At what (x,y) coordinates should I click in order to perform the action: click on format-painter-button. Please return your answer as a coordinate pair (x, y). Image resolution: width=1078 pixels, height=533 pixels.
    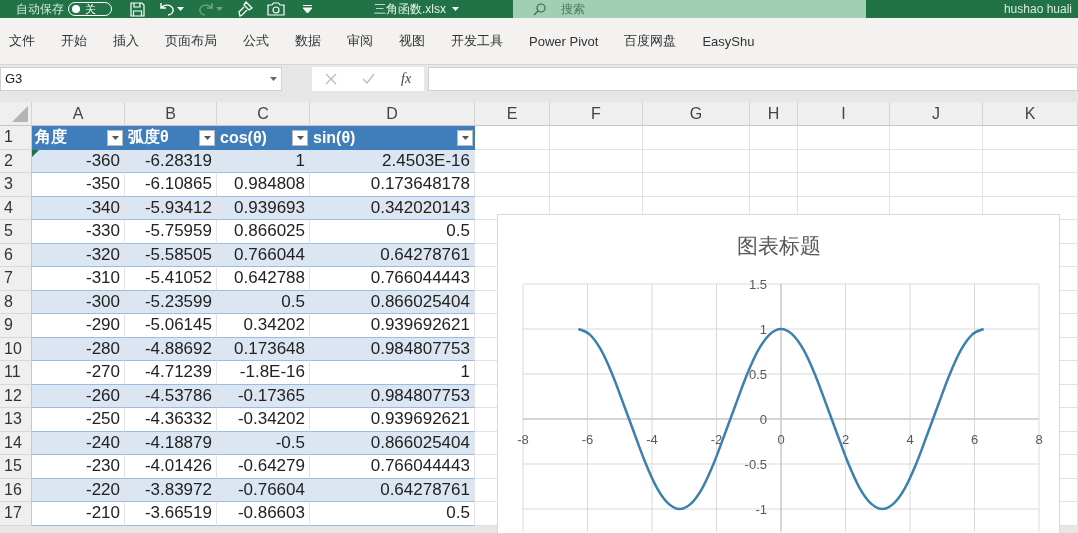
    Looking at the image, I should click on (245, 9).